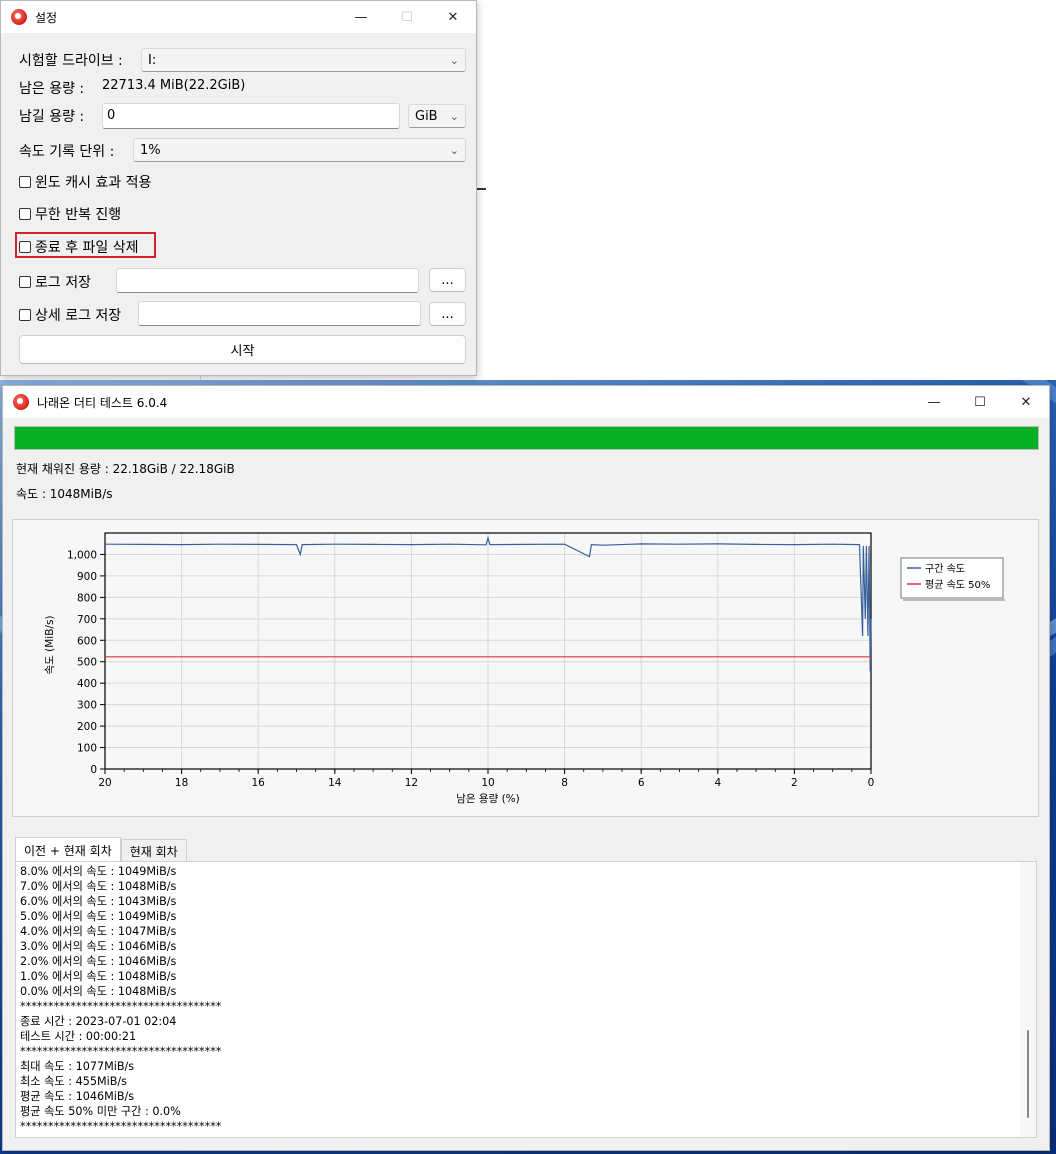 This screenshot has height=1154, width=1056. I want to click on infinite-loop-checkbox: 무한 반복 진행, so click(70, 214).